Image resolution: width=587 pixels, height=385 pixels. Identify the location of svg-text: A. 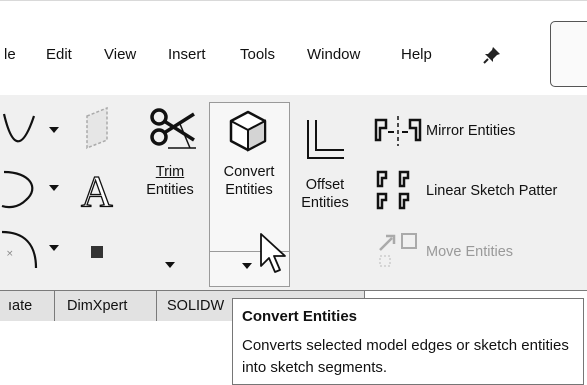
(97, 191).